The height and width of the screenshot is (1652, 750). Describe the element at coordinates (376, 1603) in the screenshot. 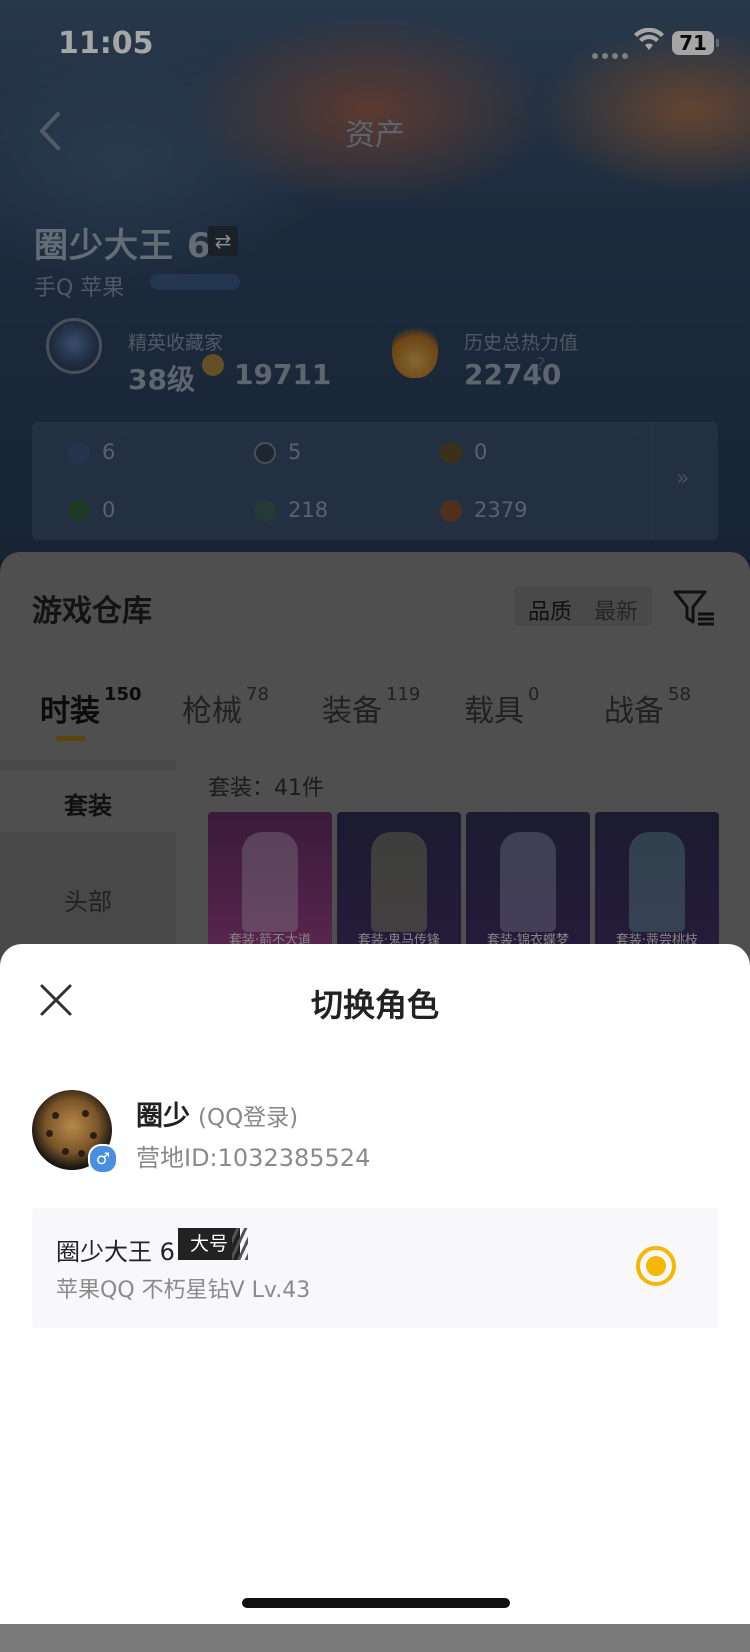

I see `home-indicator` at that location.